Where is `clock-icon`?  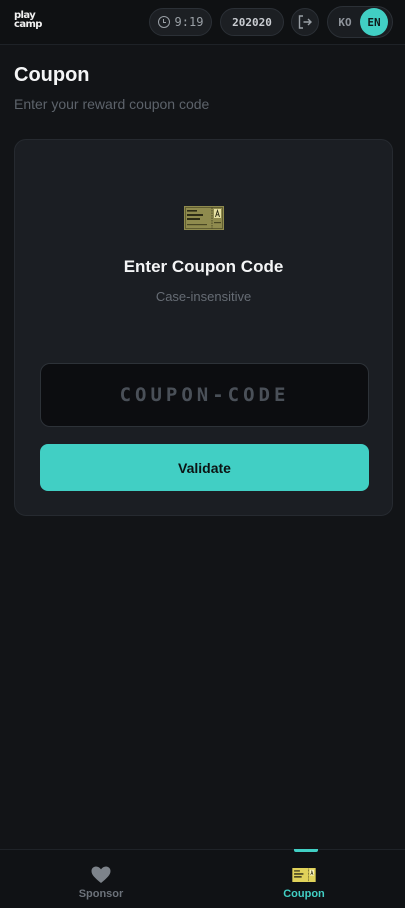
clock-icon is located at coordinates (163, 22).